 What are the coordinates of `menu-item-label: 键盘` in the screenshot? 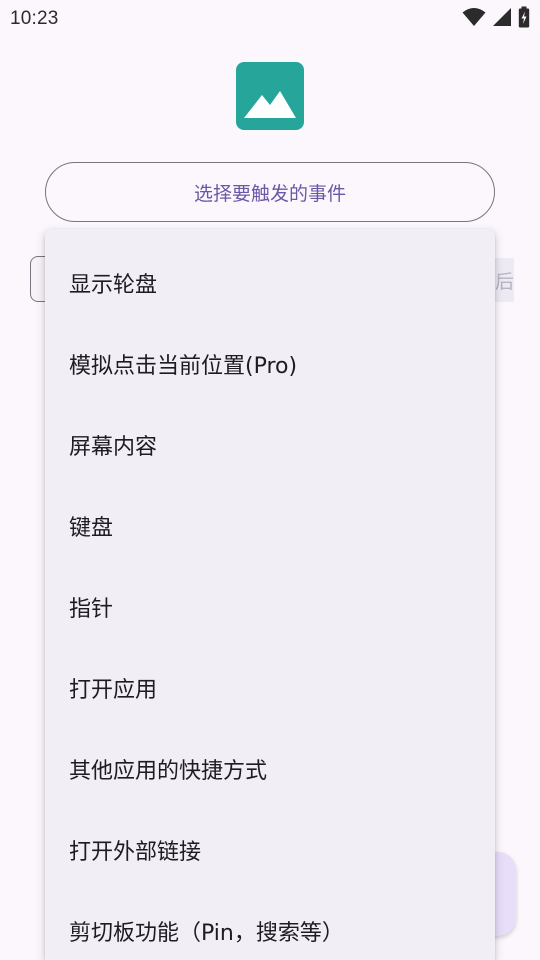 It's located at (91, 528).